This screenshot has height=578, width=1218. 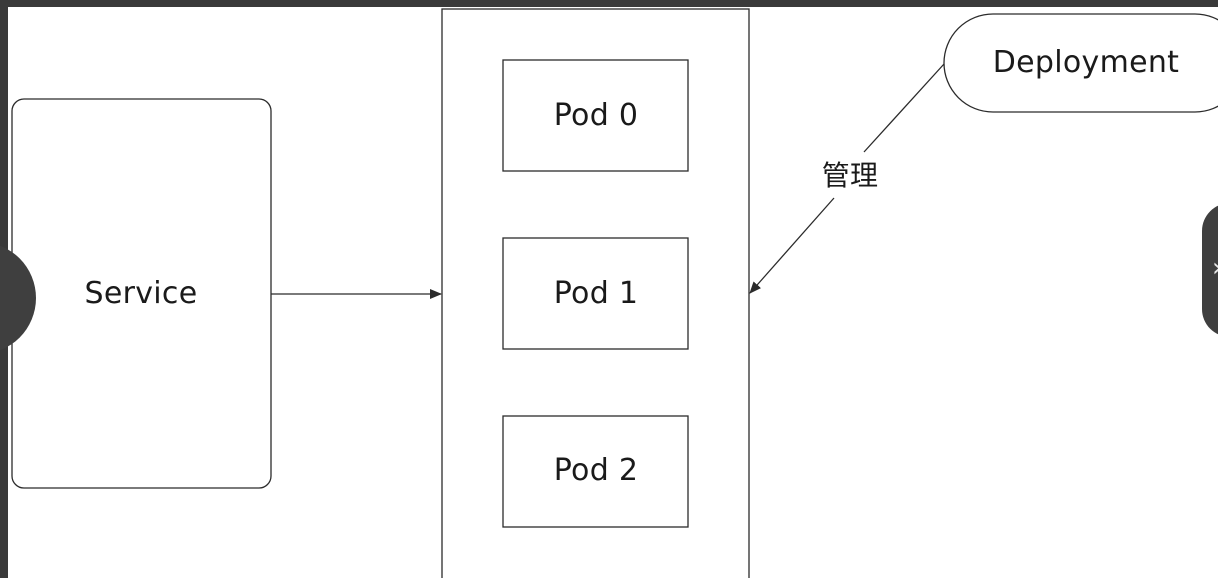 I want to click on service-label: Service, so click(x=141, y=293).